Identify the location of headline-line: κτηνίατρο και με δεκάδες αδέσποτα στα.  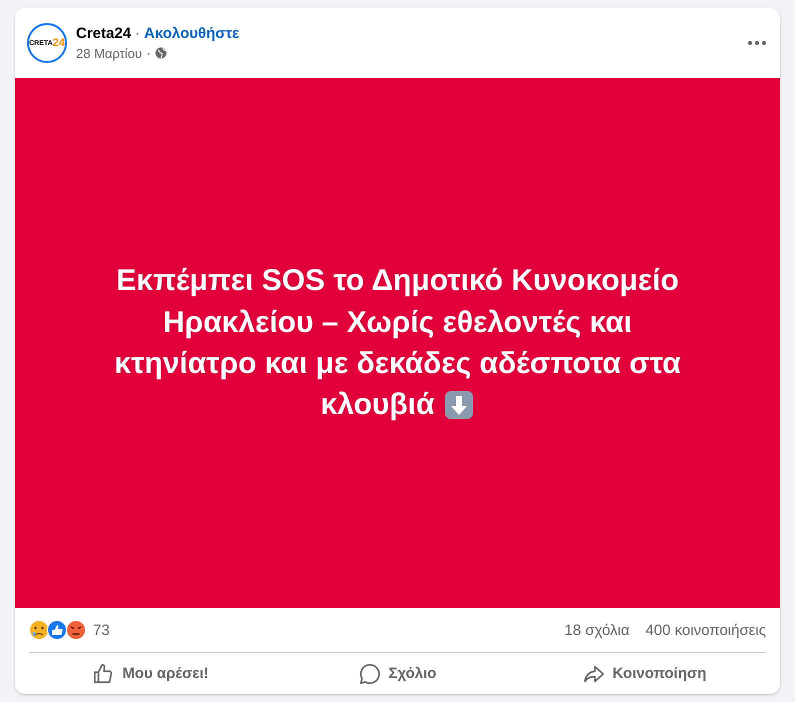
(397, 364).